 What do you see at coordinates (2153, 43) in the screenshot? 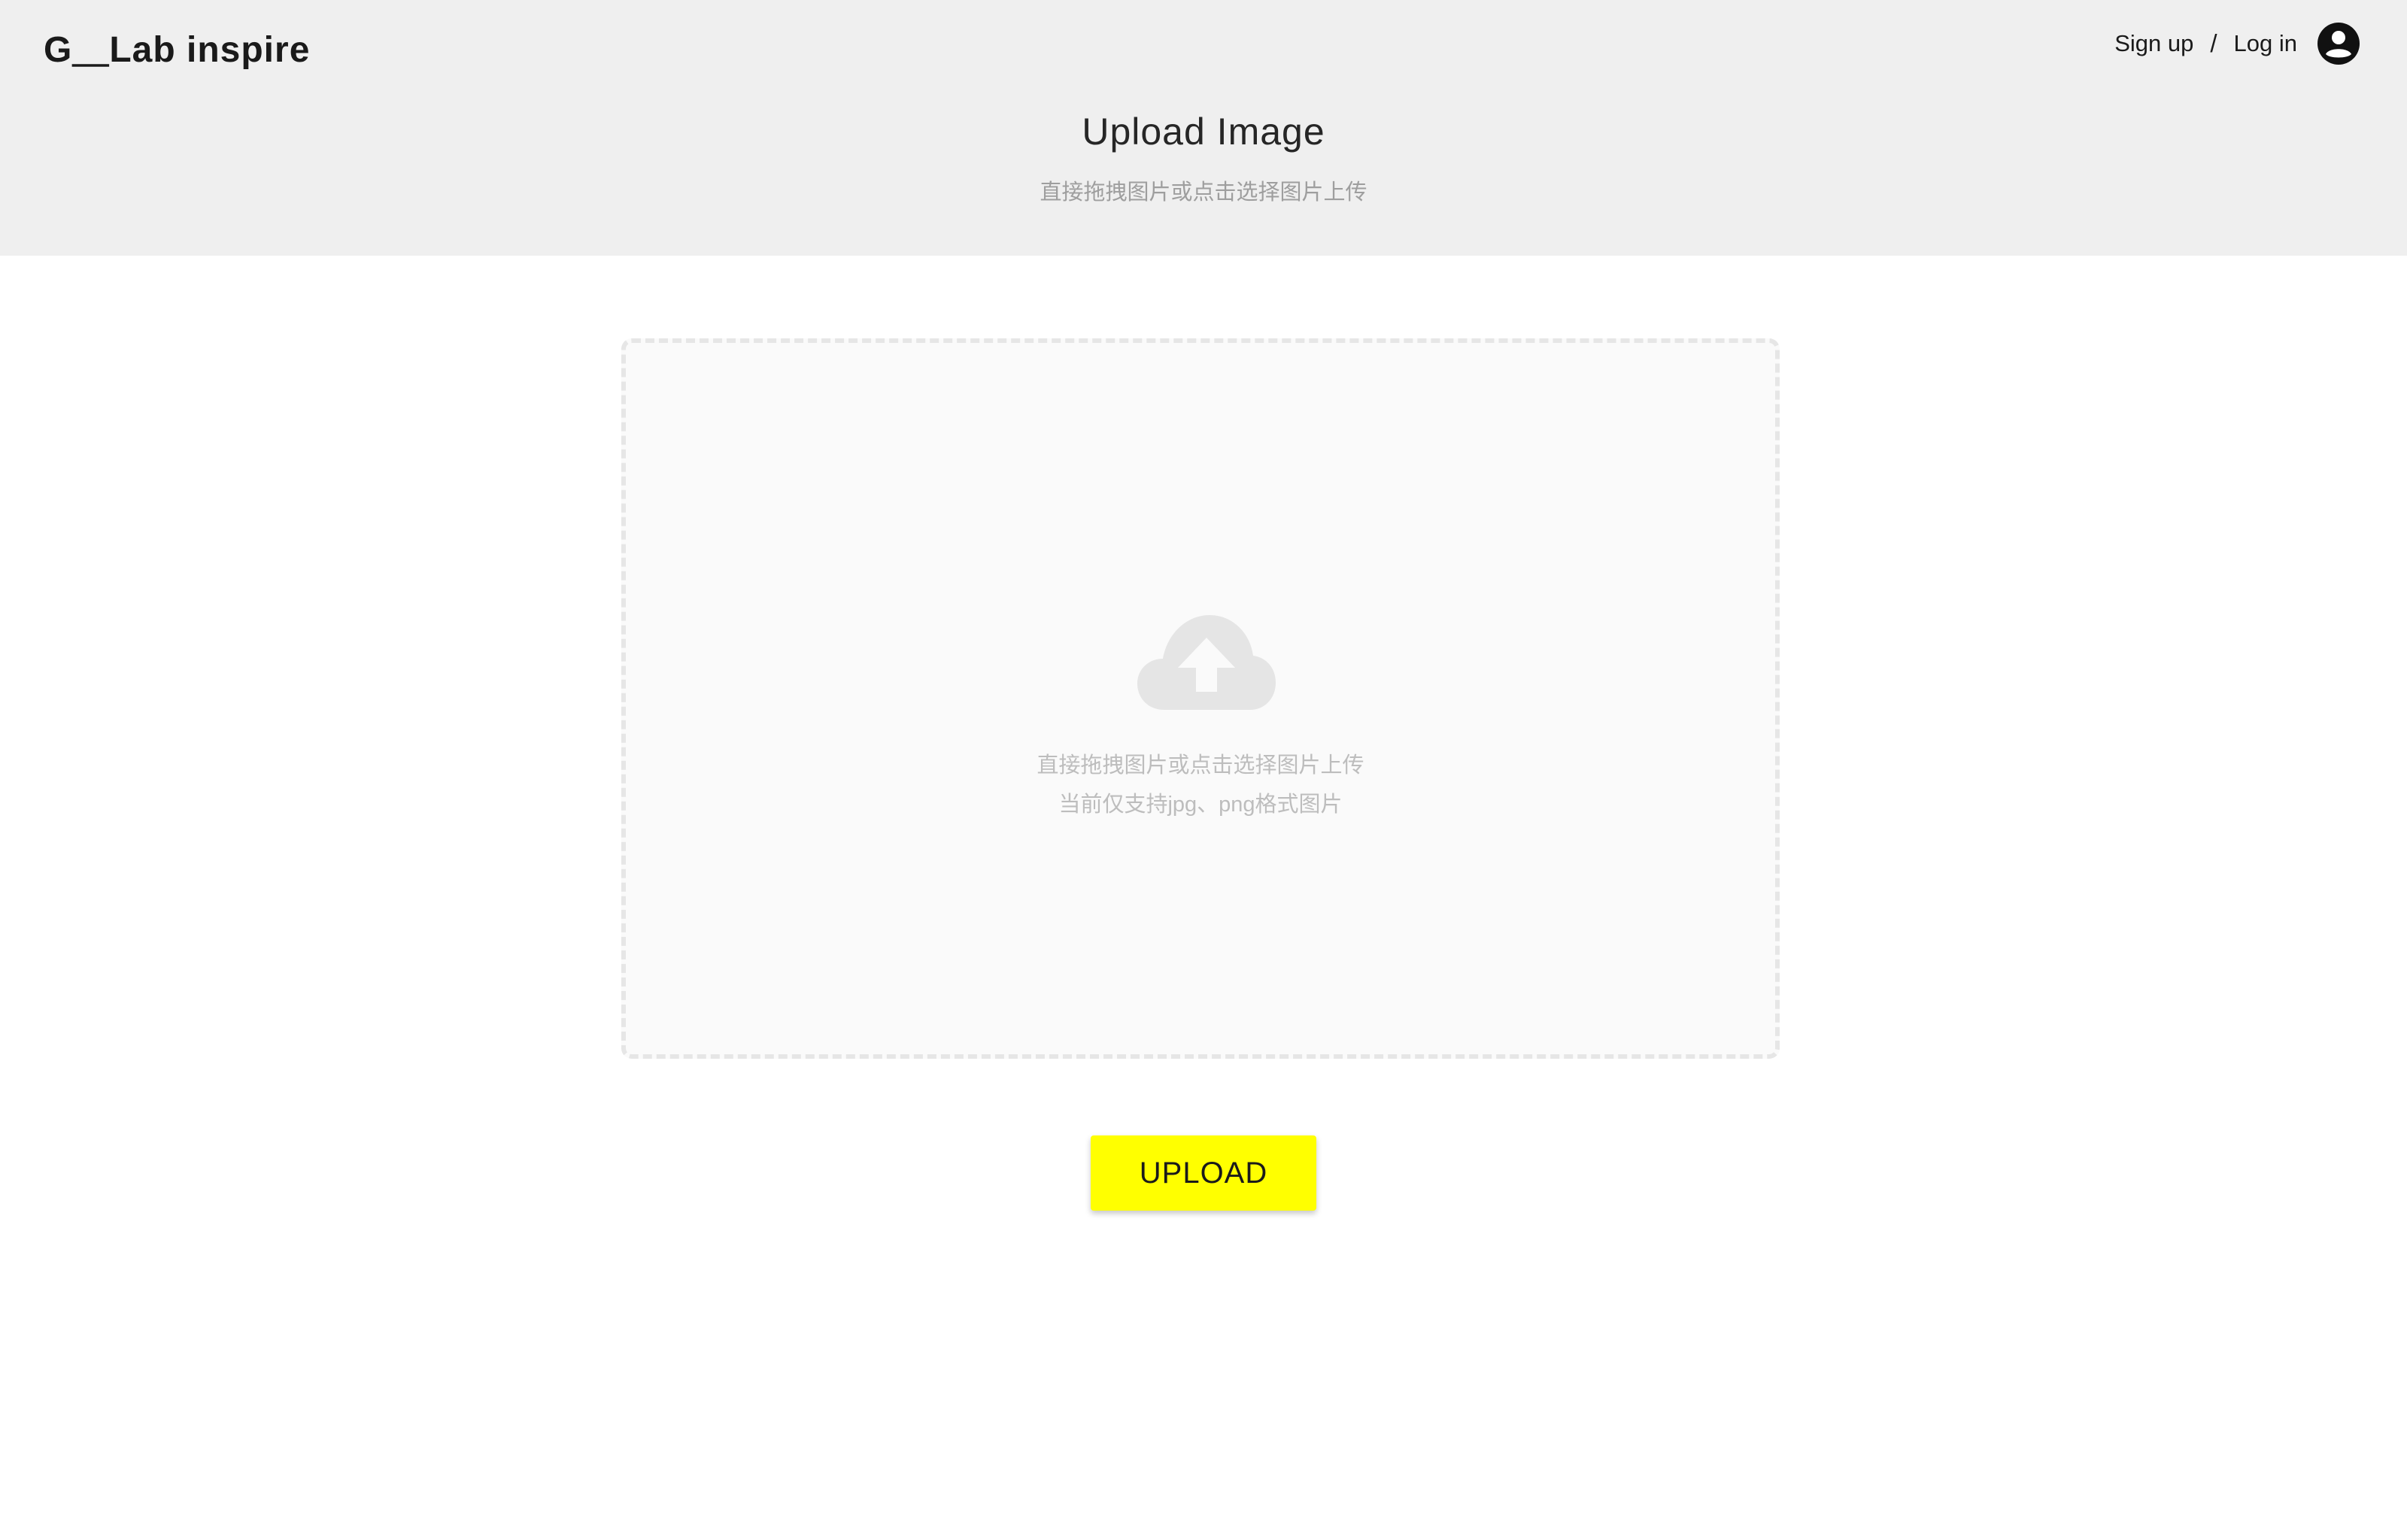
I see `signup-link: Sign up` at bounding box center [2153, 43].